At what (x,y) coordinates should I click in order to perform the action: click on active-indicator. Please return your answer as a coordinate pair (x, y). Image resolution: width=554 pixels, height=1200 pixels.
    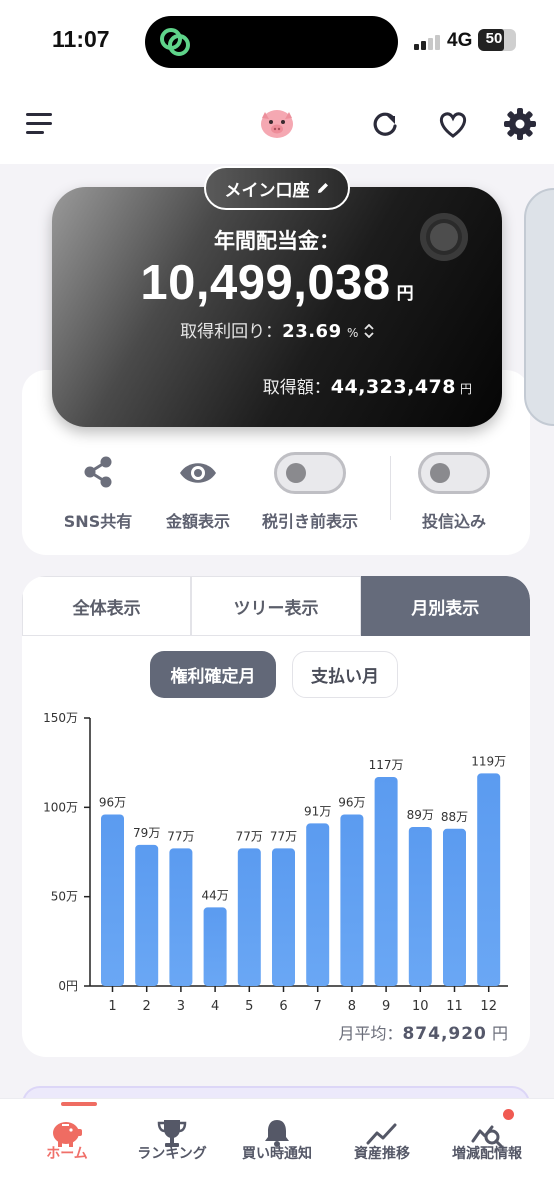
    Looking at the image, I should click on (79, 1104).